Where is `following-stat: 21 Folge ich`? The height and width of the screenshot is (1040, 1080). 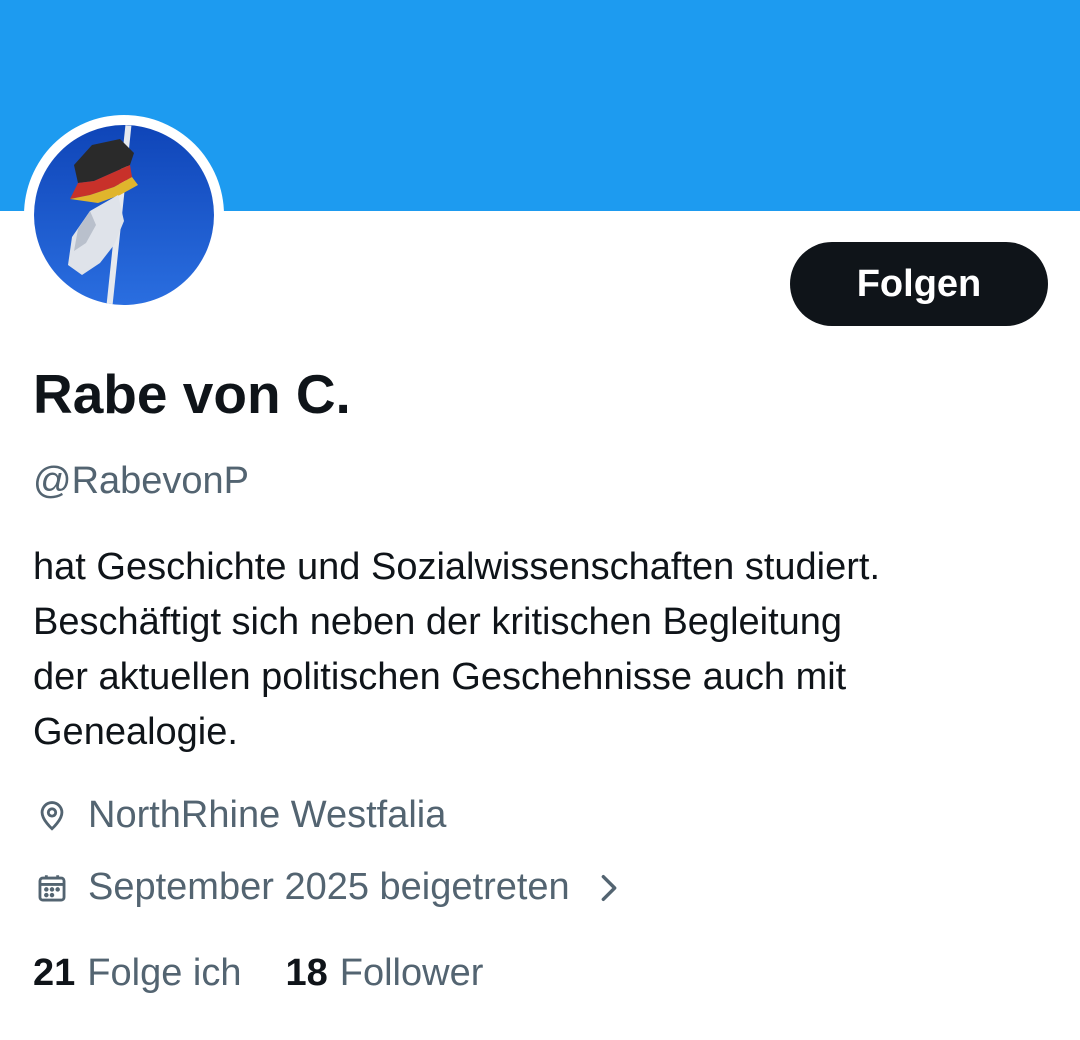
following-stat: 21 Folge ich is located at coordinates (137, 973).